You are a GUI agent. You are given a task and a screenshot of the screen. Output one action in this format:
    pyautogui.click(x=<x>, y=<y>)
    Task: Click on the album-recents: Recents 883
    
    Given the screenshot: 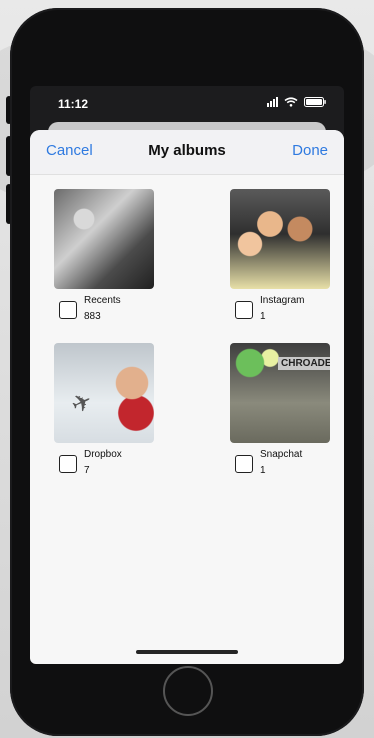 What is the action you would take?
    pyautogui.click(x=114, y=257)
    